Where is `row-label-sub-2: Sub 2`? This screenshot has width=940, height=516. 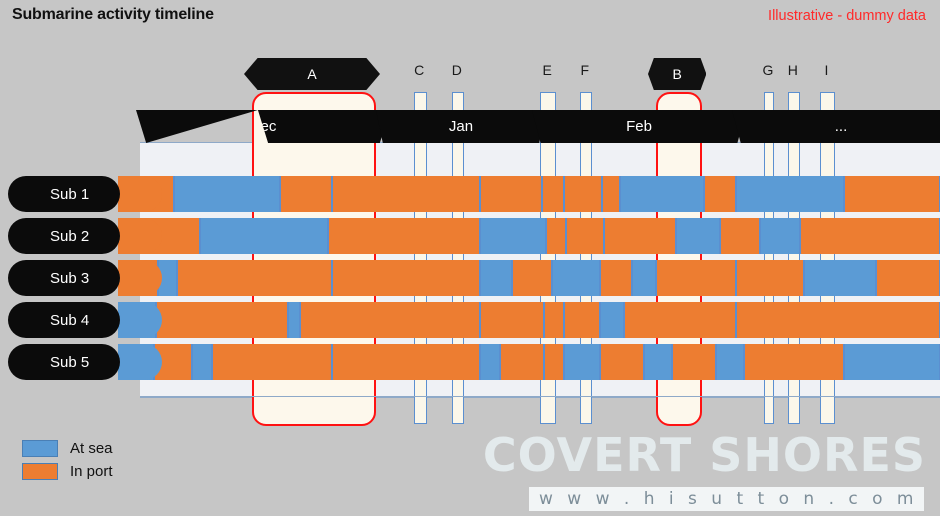
row-label-sub-2: Sub 2 is located at coordinates (64, 236).